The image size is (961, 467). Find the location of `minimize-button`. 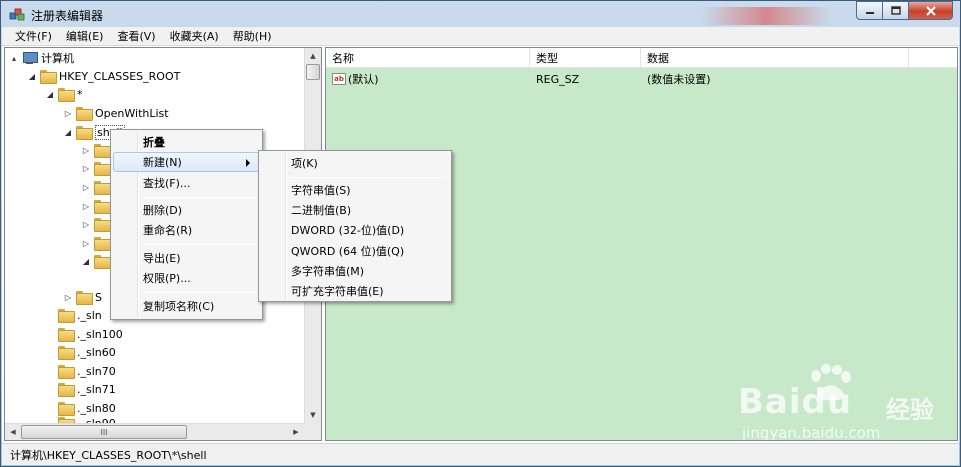

minimize-button is located at coordinates (869, 10).